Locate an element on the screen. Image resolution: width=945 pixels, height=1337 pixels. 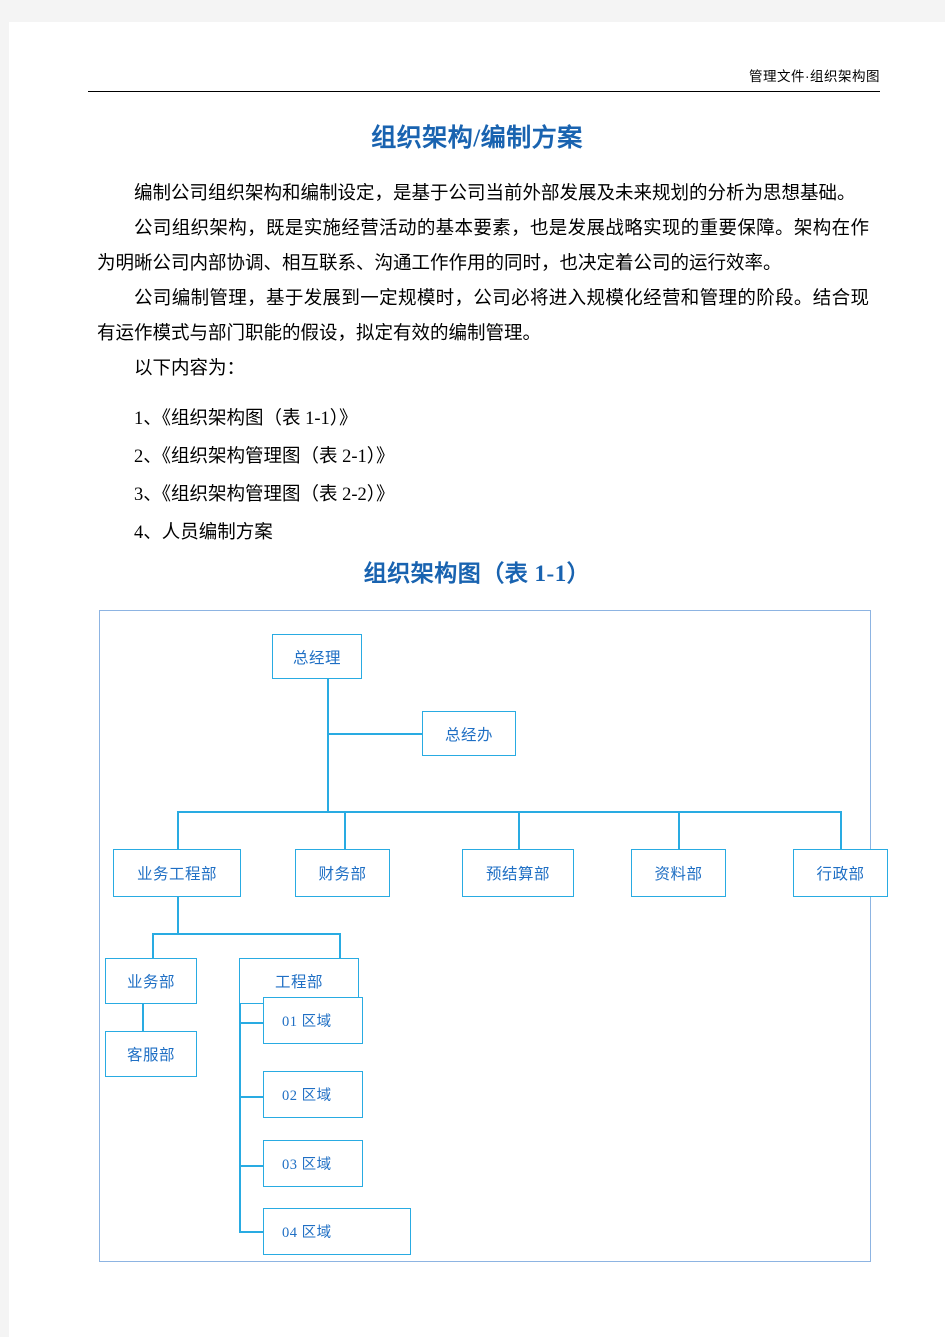
node-region-02-label: 02 区域 is located at coordinates (307, 1096).